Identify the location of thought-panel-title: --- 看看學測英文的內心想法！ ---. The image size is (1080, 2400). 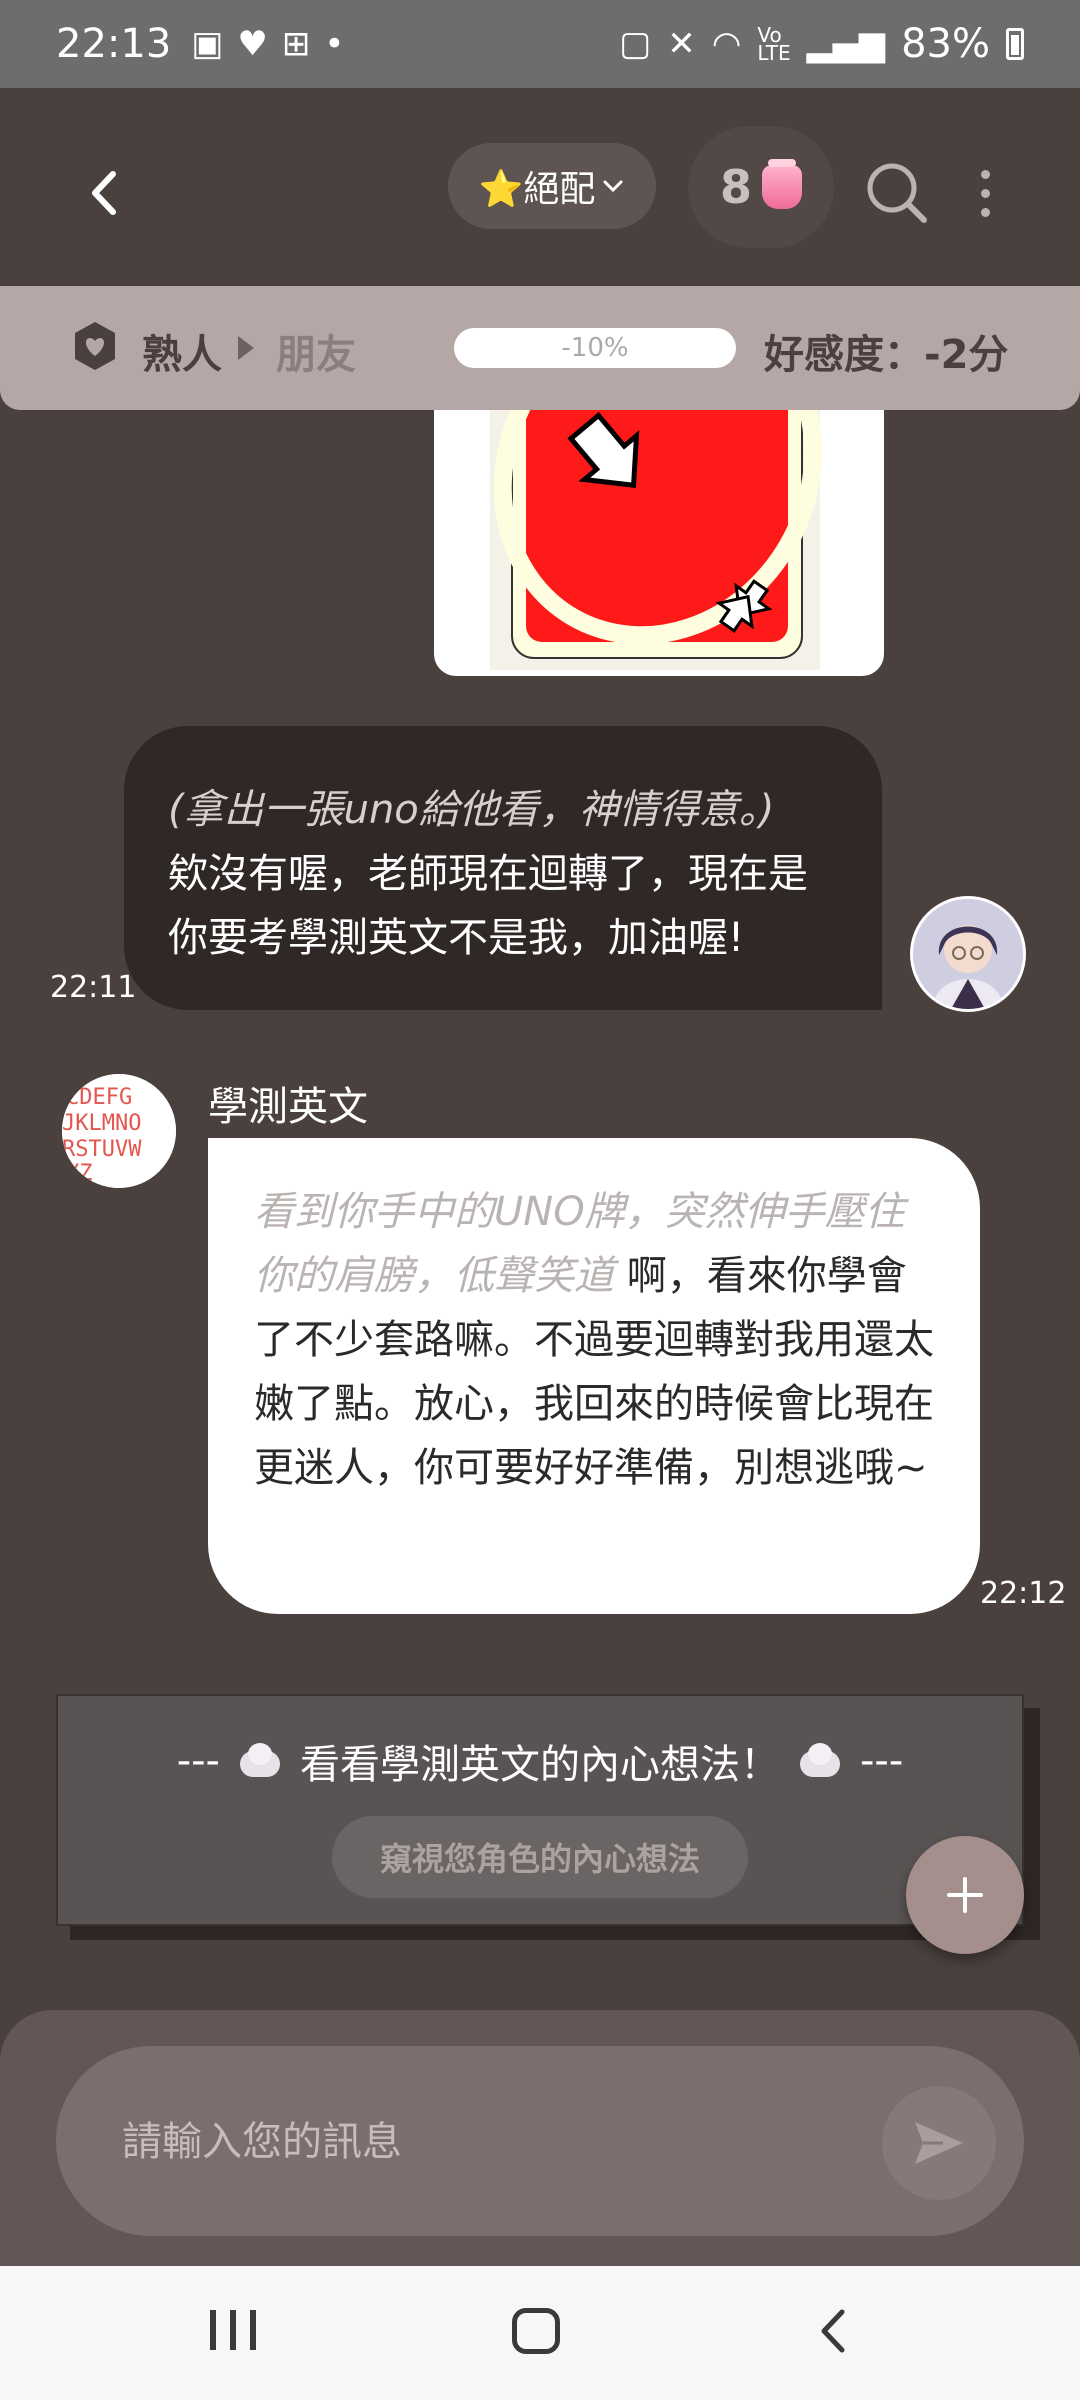
(540, 1761).